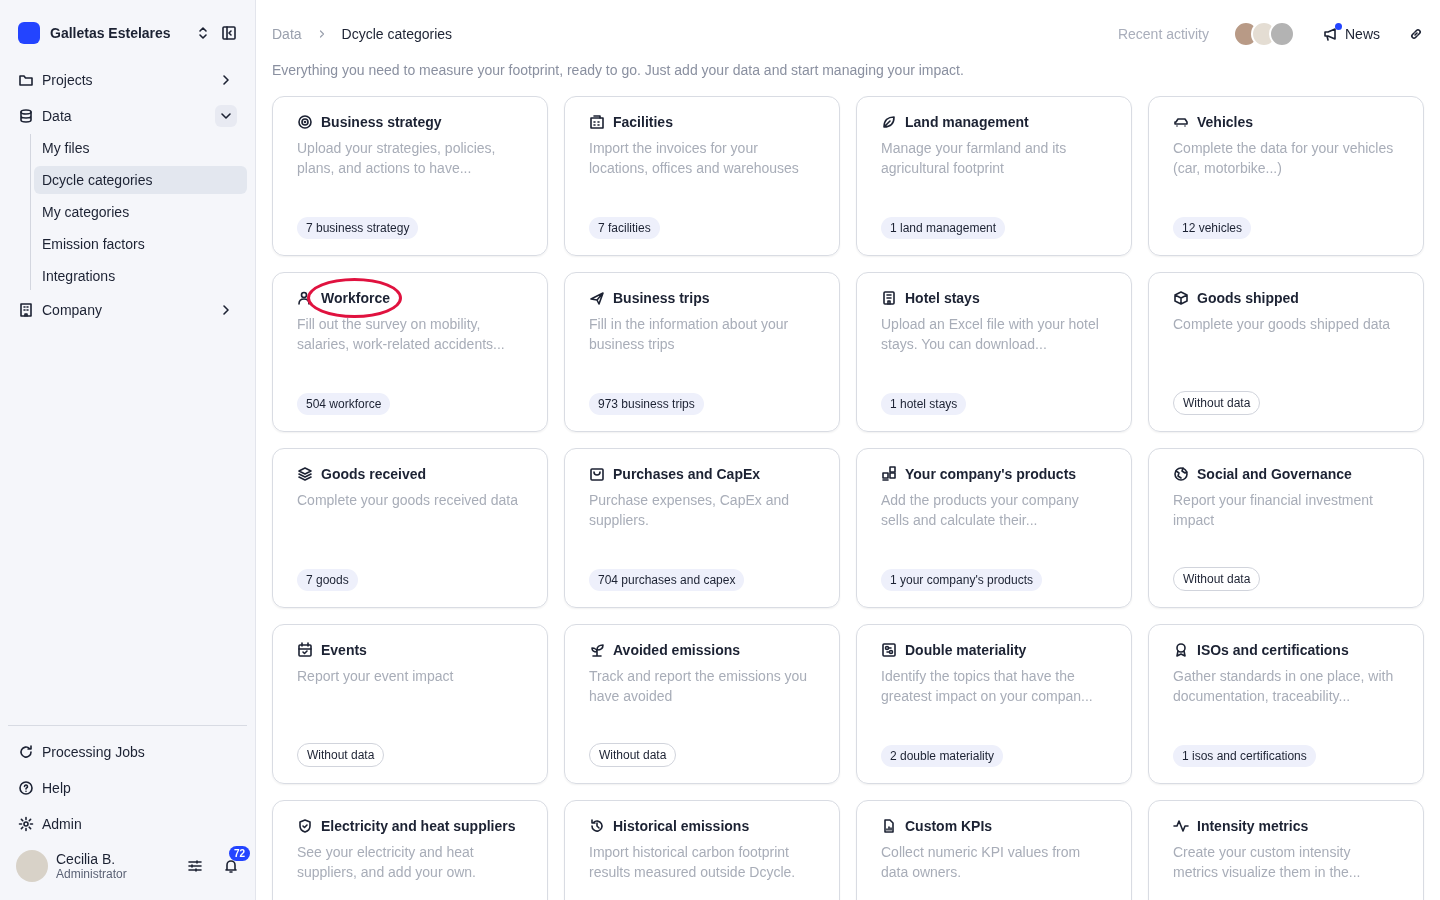 The height and width of the screenshot is (900, 1440). What do you see at coordinates (889, 122) in the screenshot?
I see `leaf-icon` at bounding box center [889, 122].